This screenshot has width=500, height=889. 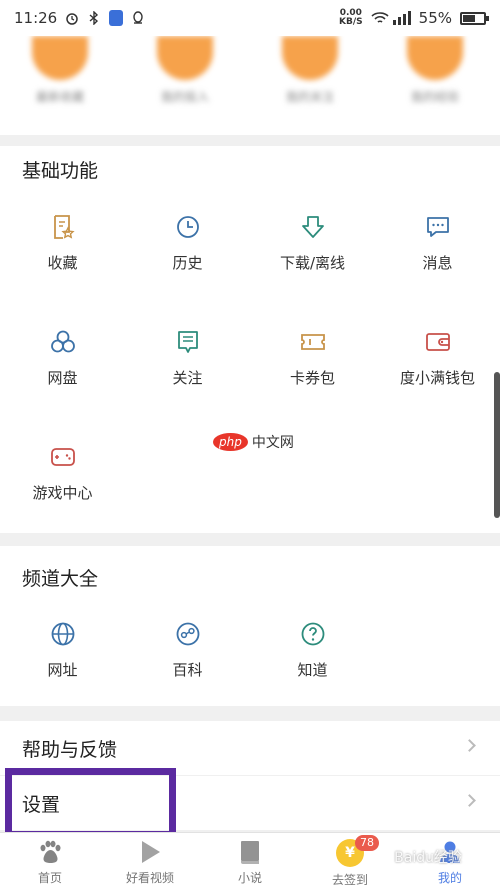 I want to click on globe-icon, so click(x=62, y=634).